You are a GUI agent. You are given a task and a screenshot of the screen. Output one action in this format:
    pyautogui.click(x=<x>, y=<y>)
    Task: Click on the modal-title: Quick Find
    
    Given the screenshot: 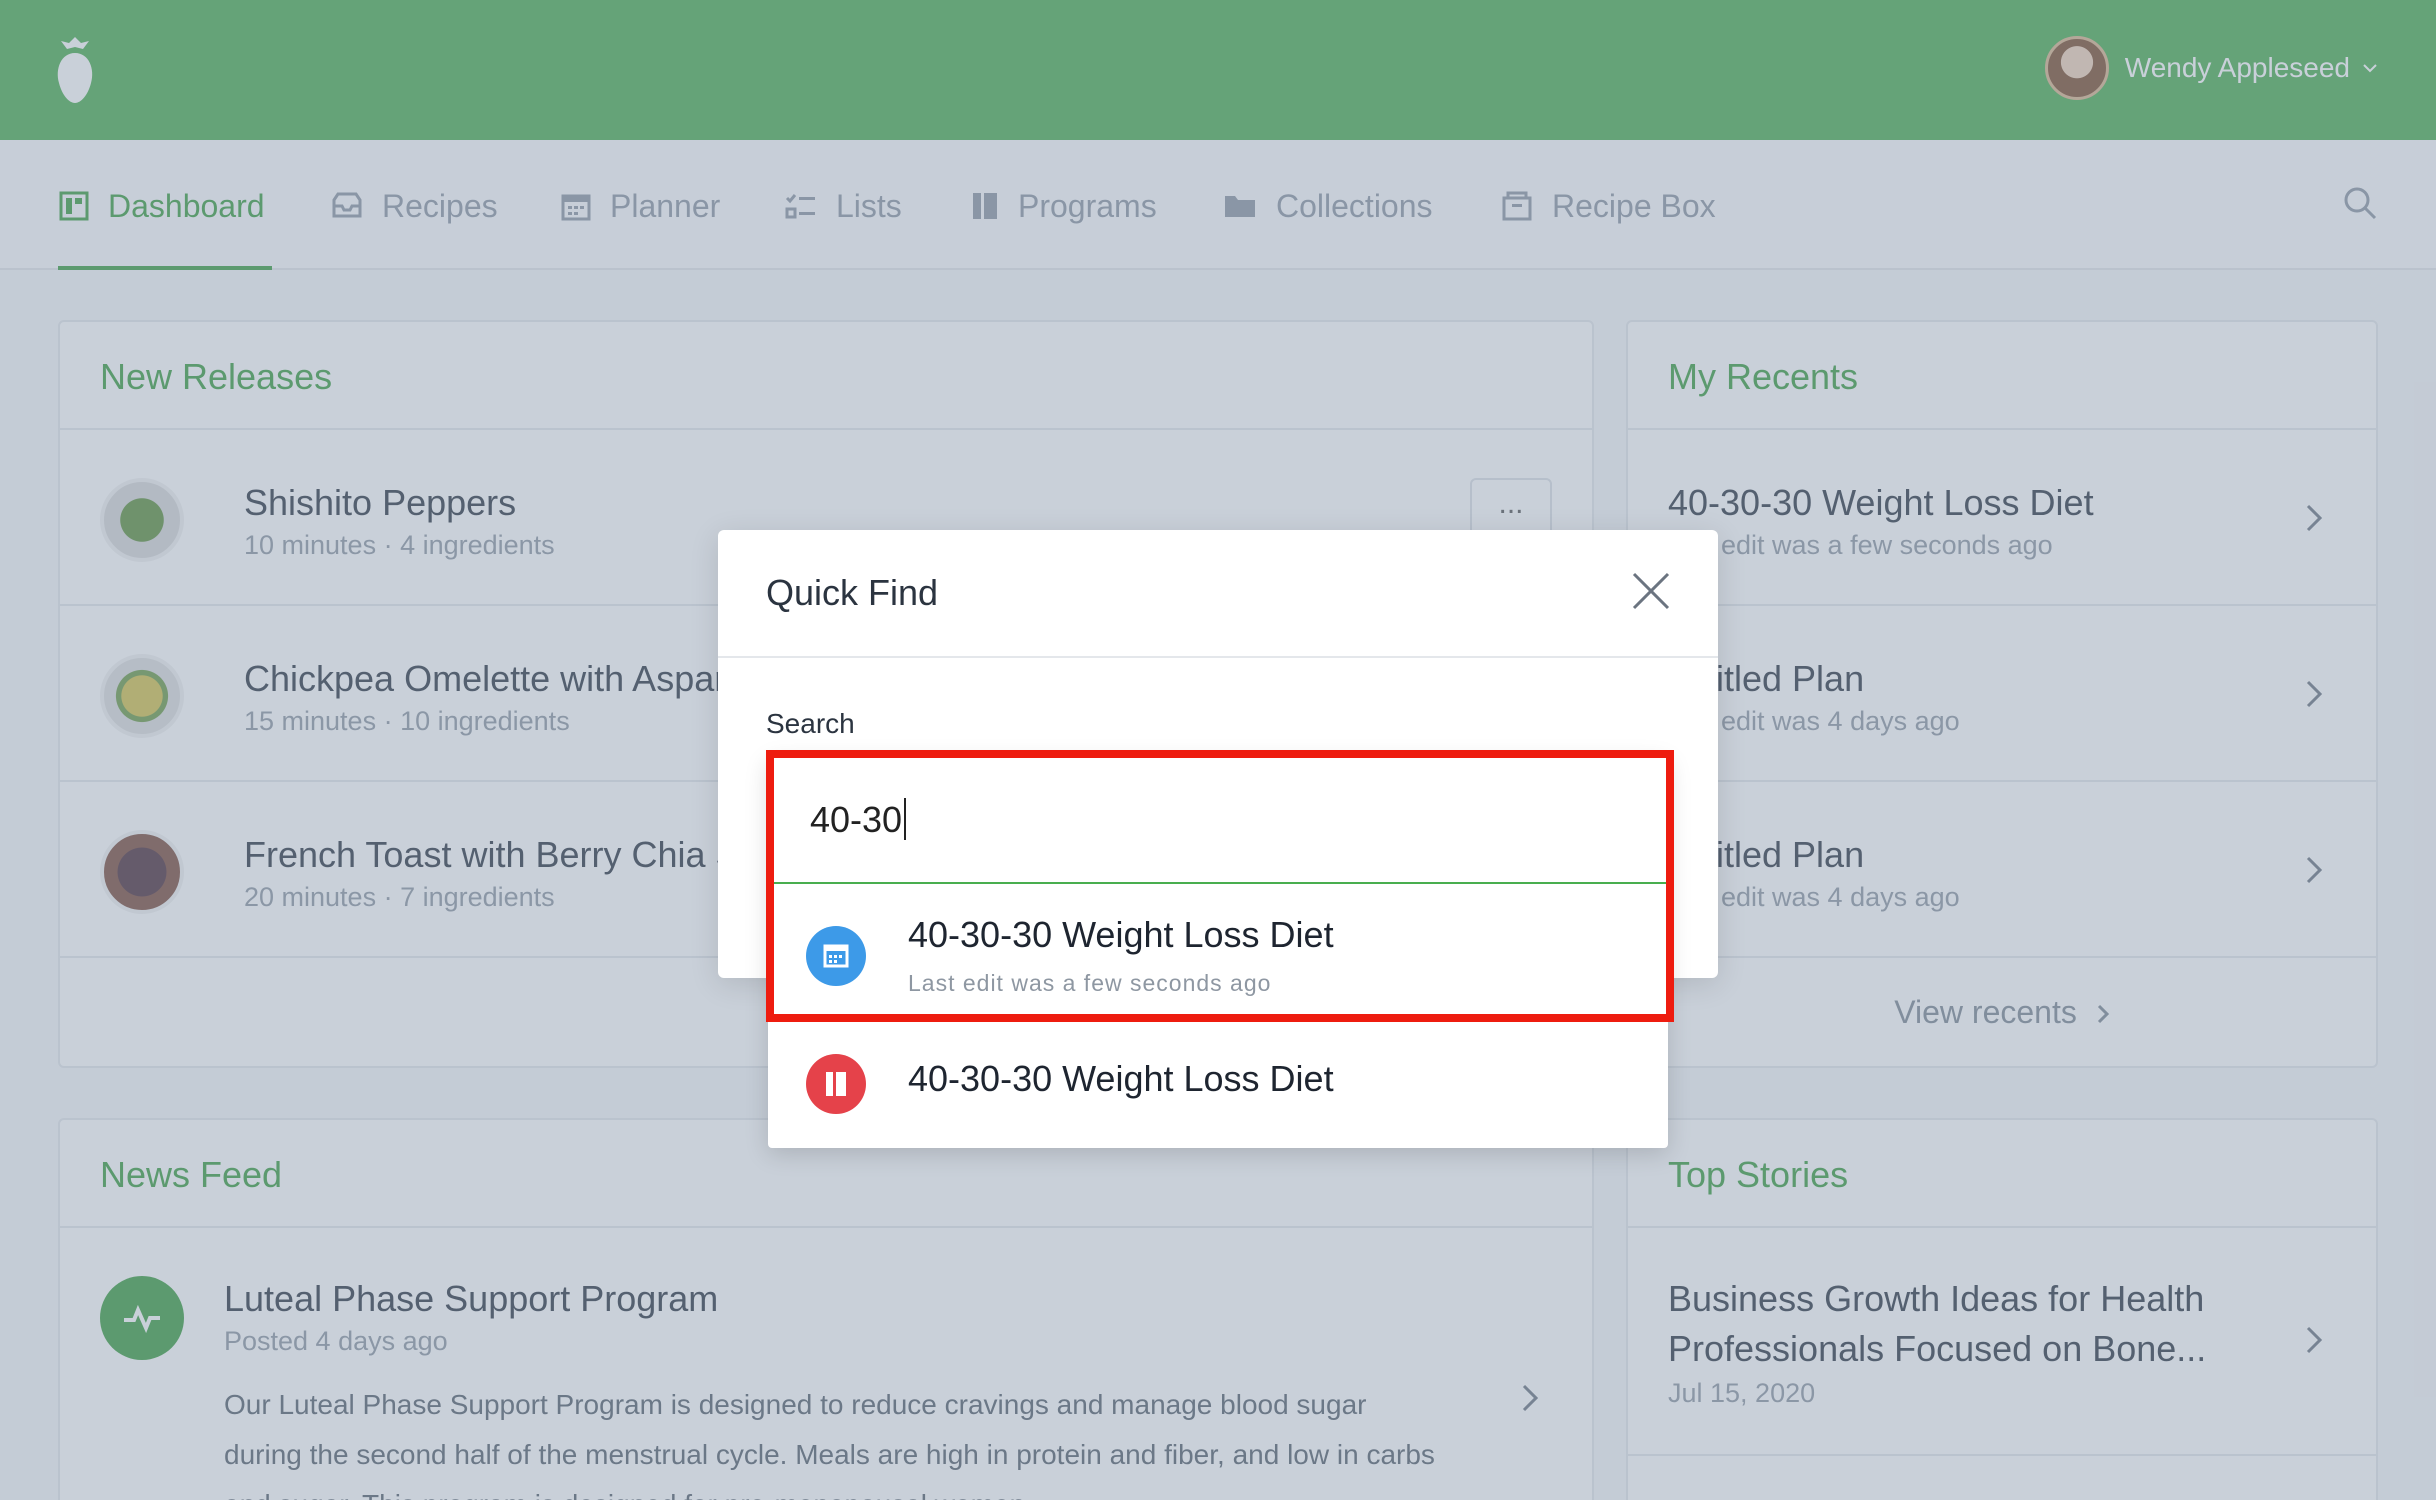 What is the action you would take?
    pyautogui.click(x=852, y=592)
    